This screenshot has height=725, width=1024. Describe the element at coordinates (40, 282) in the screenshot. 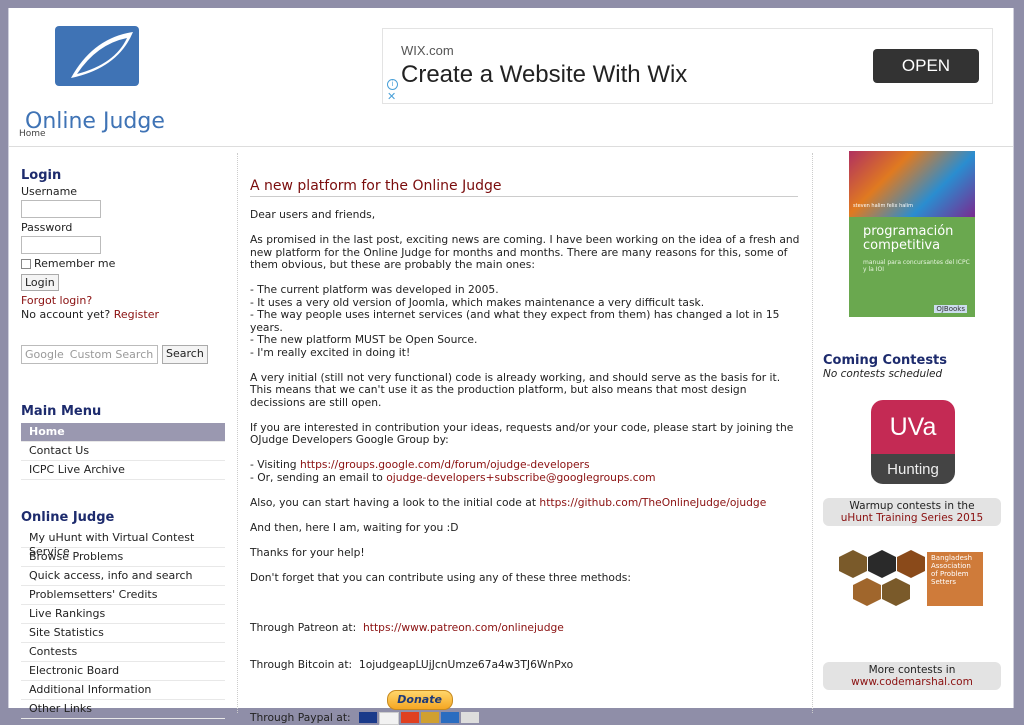

I see `login-button: Login` at that location.